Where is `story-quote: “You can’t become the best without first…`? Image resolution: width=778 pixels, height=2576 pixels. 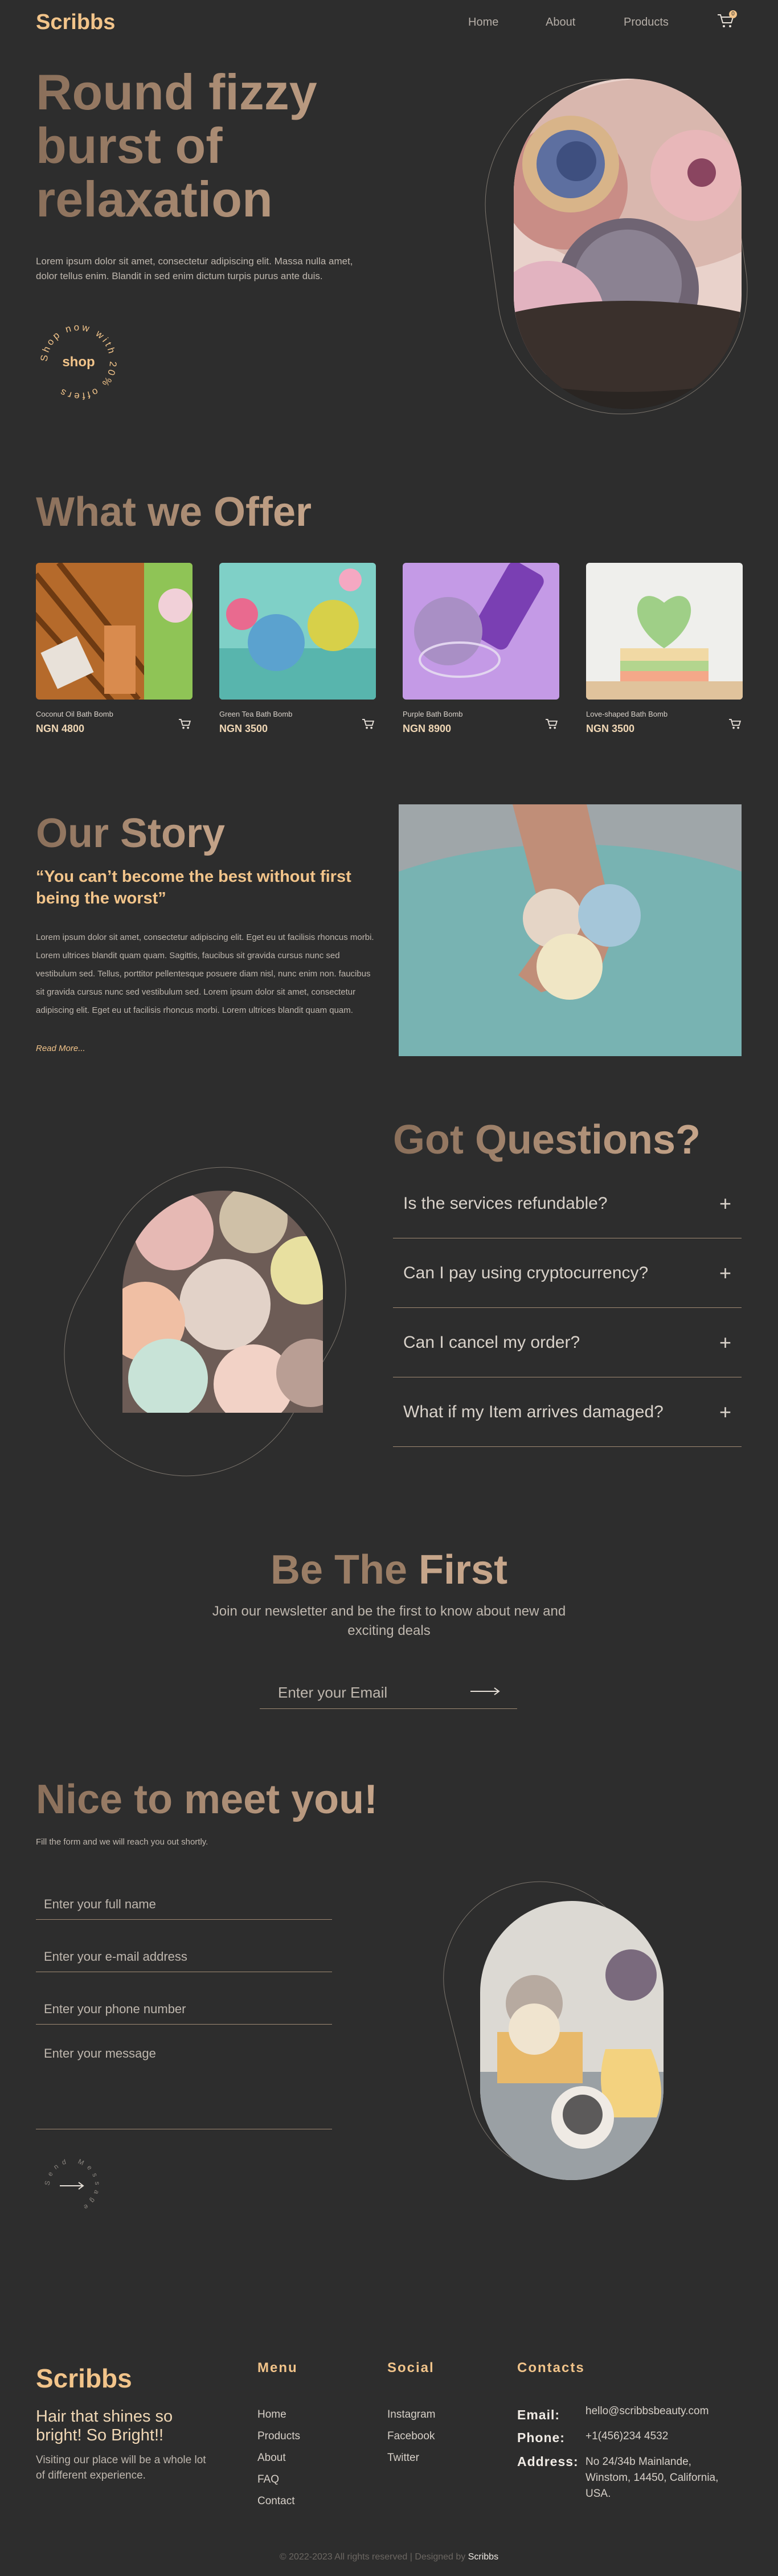 story-quote: “You can’t become the best without first… is located at coordinates (194, 887).